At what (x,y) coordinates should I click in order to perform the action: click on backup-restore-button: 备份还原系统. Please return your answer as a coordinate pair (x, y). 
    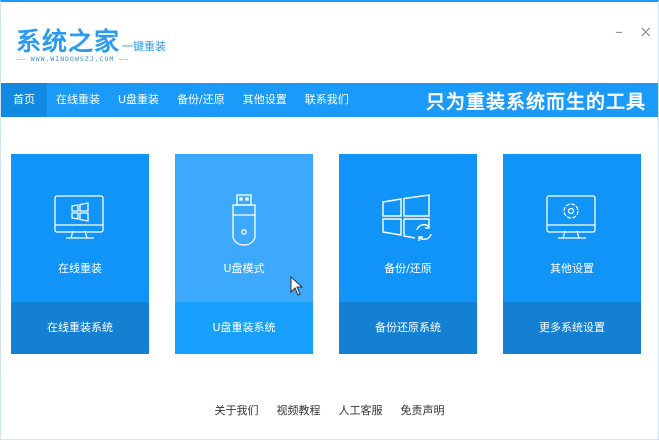
    Looking at the image, I should click on (408, 328).